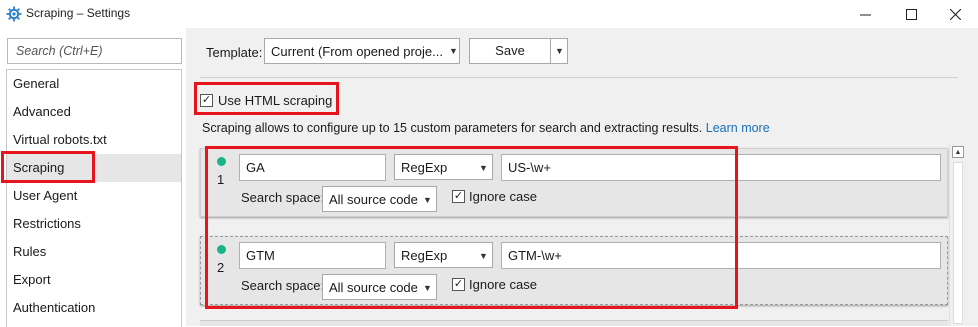 This screenshot has height=327, width=978. I want to click on sidebar-item-rules: Rules, so click(94, 252).